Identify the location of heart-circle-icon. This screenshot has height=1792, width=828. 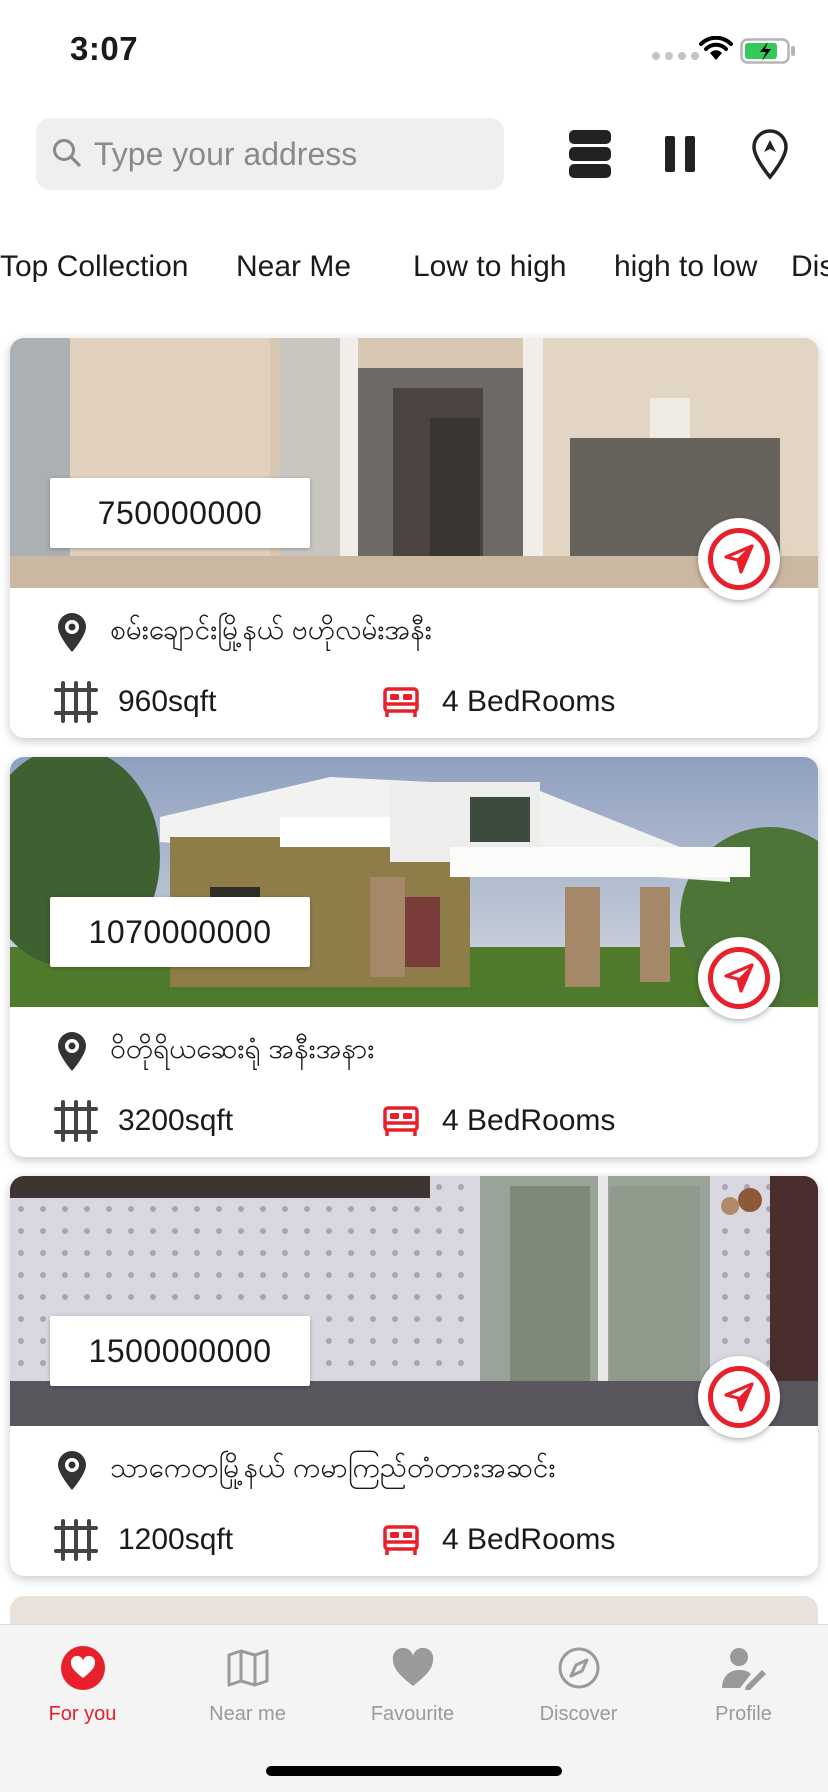
(82, 1668).